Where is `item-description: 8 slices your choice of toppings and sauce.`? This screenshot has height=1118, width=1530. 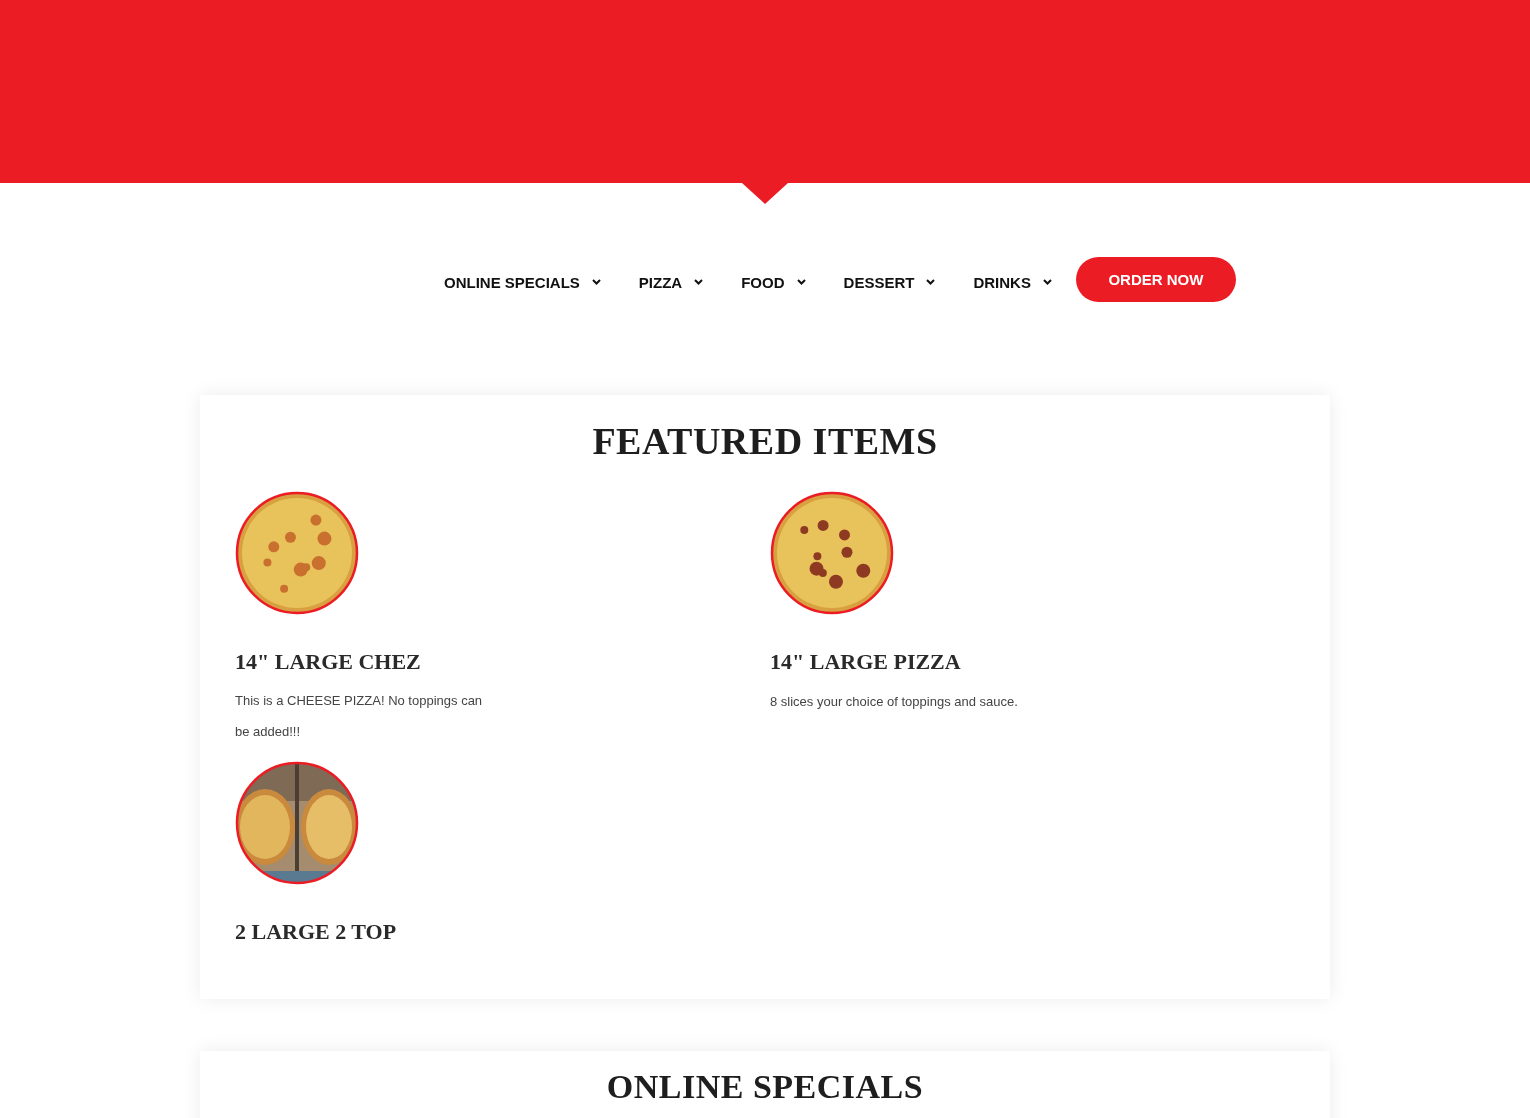
item-description: 8 slices your choice of toppings and sauce. is located at coordinates (894, 702).